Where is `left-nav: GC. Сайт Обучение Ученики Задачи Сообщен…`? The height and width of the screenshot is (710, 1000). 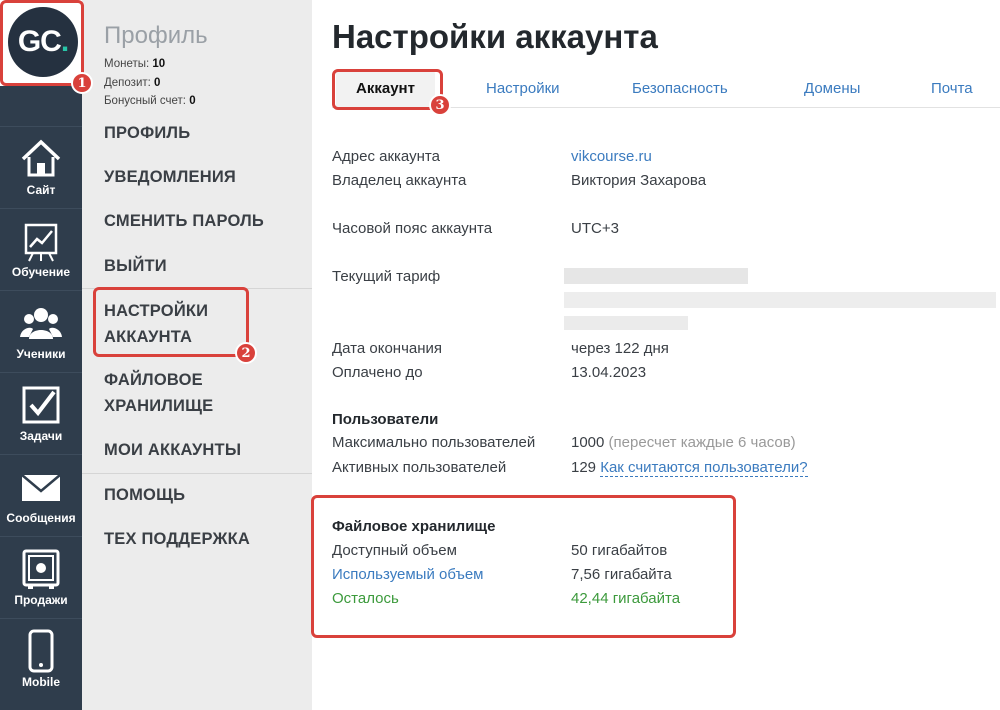
left-nav: GC. Сайт Обучение Ученики Задачи Сообщен… is located at coordinates (41, 355).